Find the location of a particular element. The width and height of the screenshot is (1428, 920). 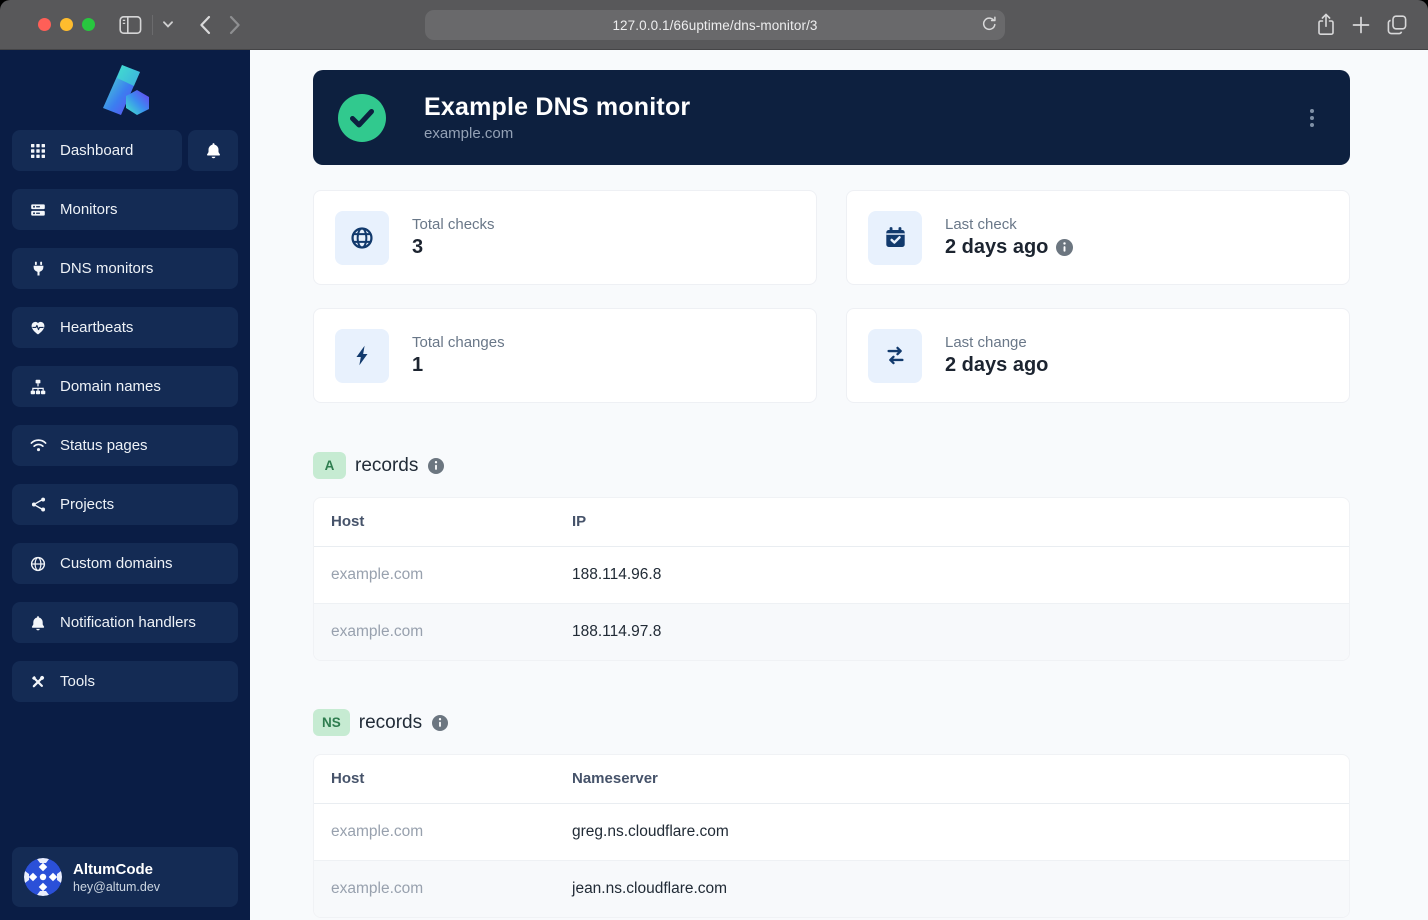

tab-overview-icon is located at coordinates (1397, 25).